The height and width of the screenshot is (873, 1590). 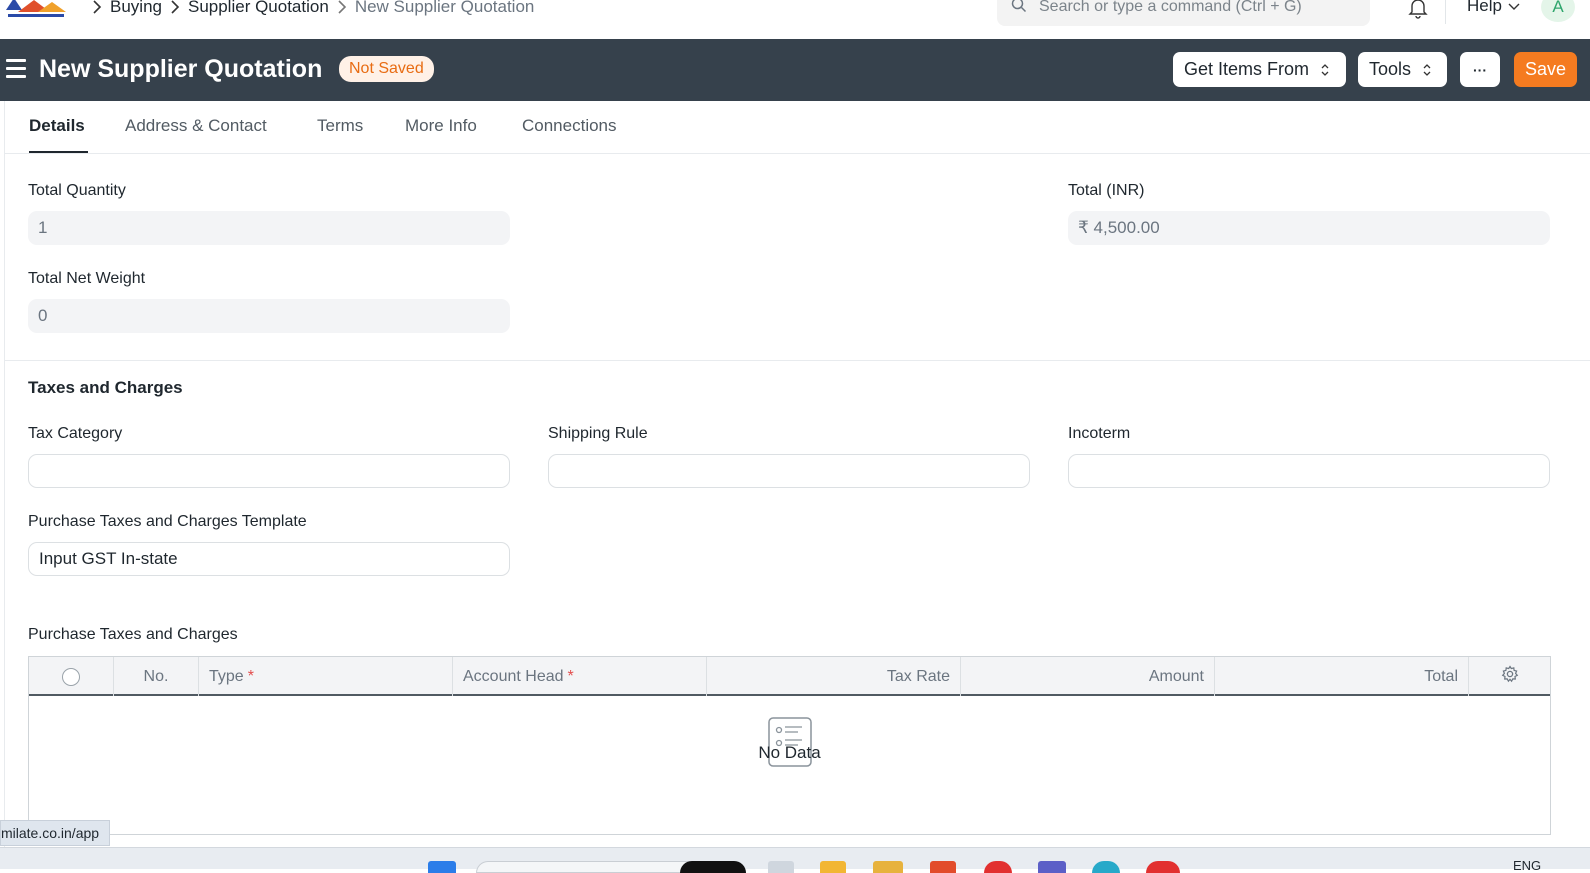 What do you see at coordinates (789, 752) in the screenshot?
I see `empty-state-text: No Data` at bounding box center [789, 752].